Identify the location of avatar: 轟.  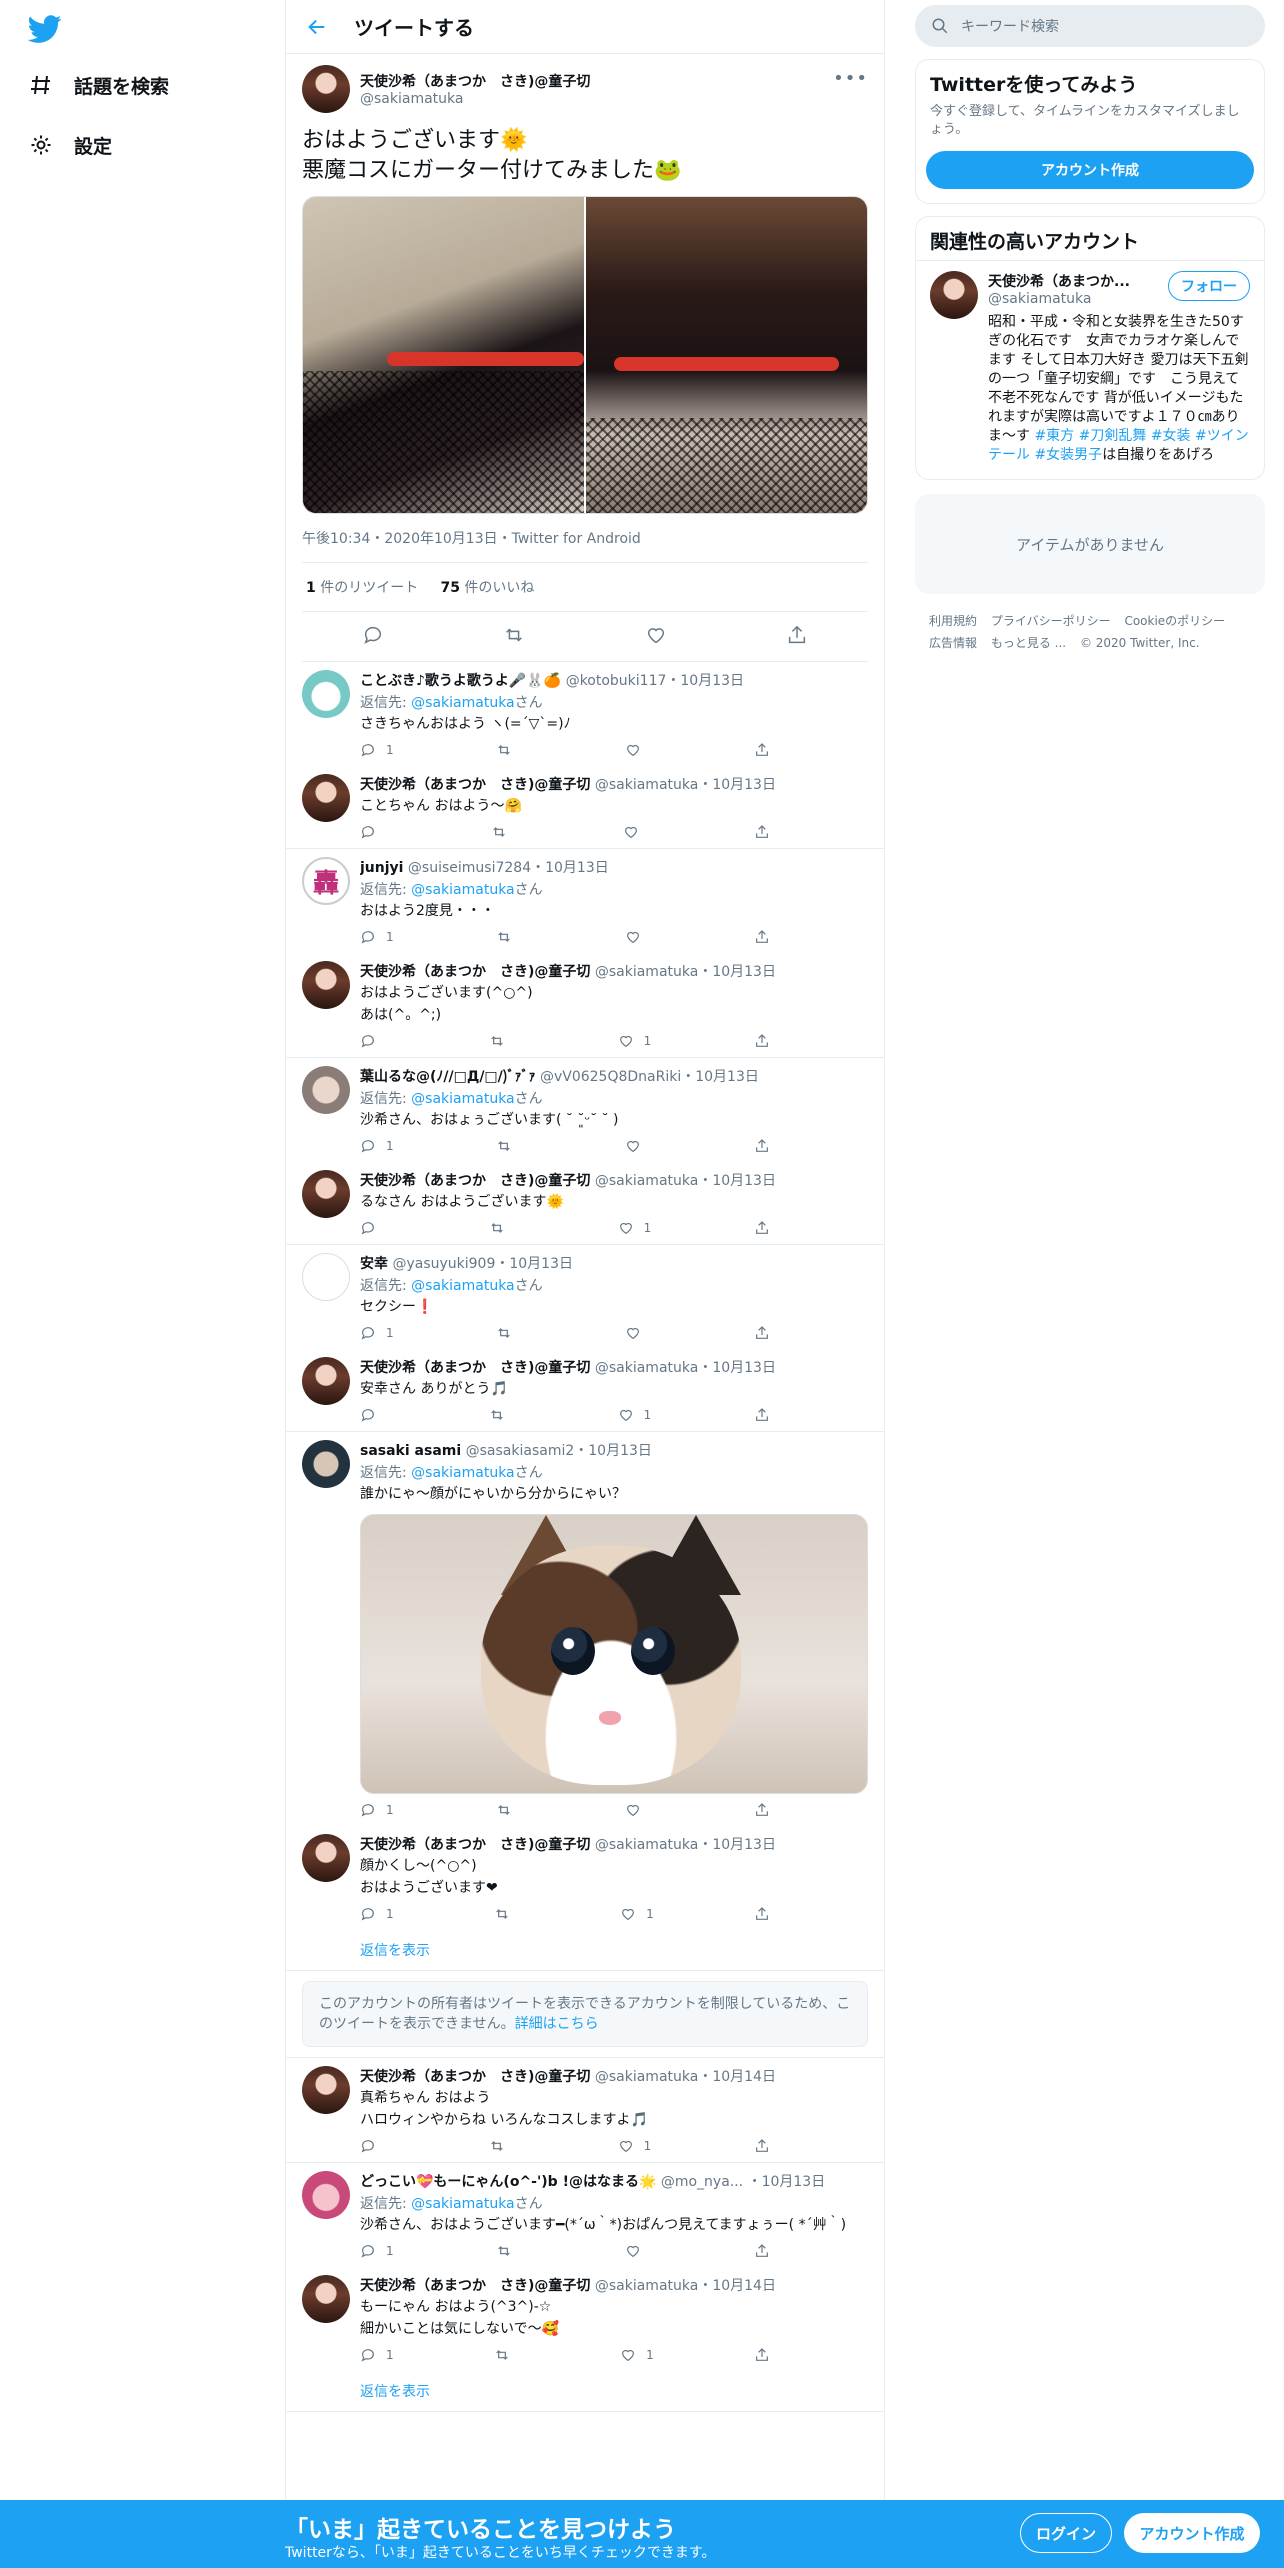
(326, 881).